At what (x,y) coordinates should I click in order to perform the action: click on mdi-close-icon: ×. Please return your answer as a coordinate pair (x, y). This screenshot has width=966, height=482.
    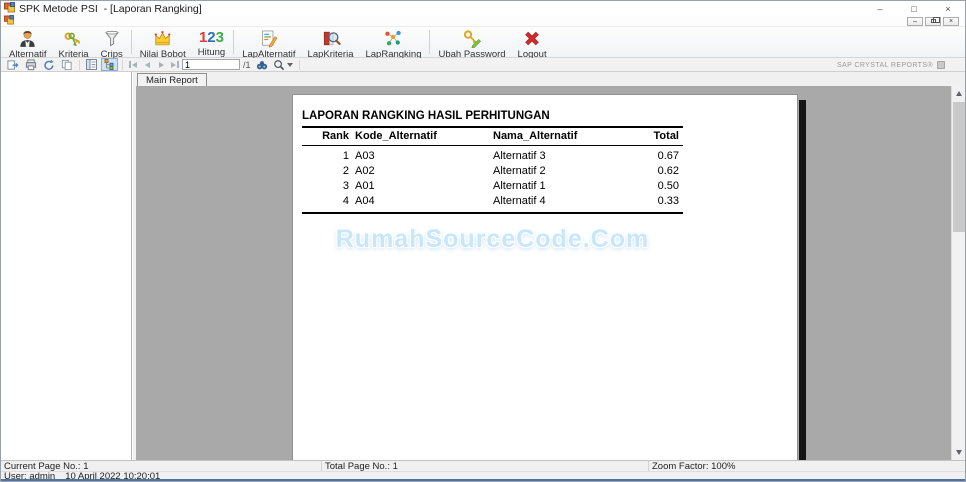
    Looking at the image, I should click on (951, 21).